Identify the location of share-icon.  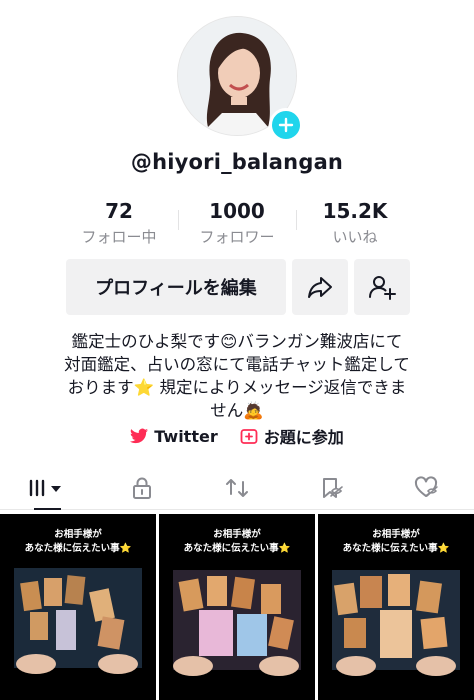
(320, 287).